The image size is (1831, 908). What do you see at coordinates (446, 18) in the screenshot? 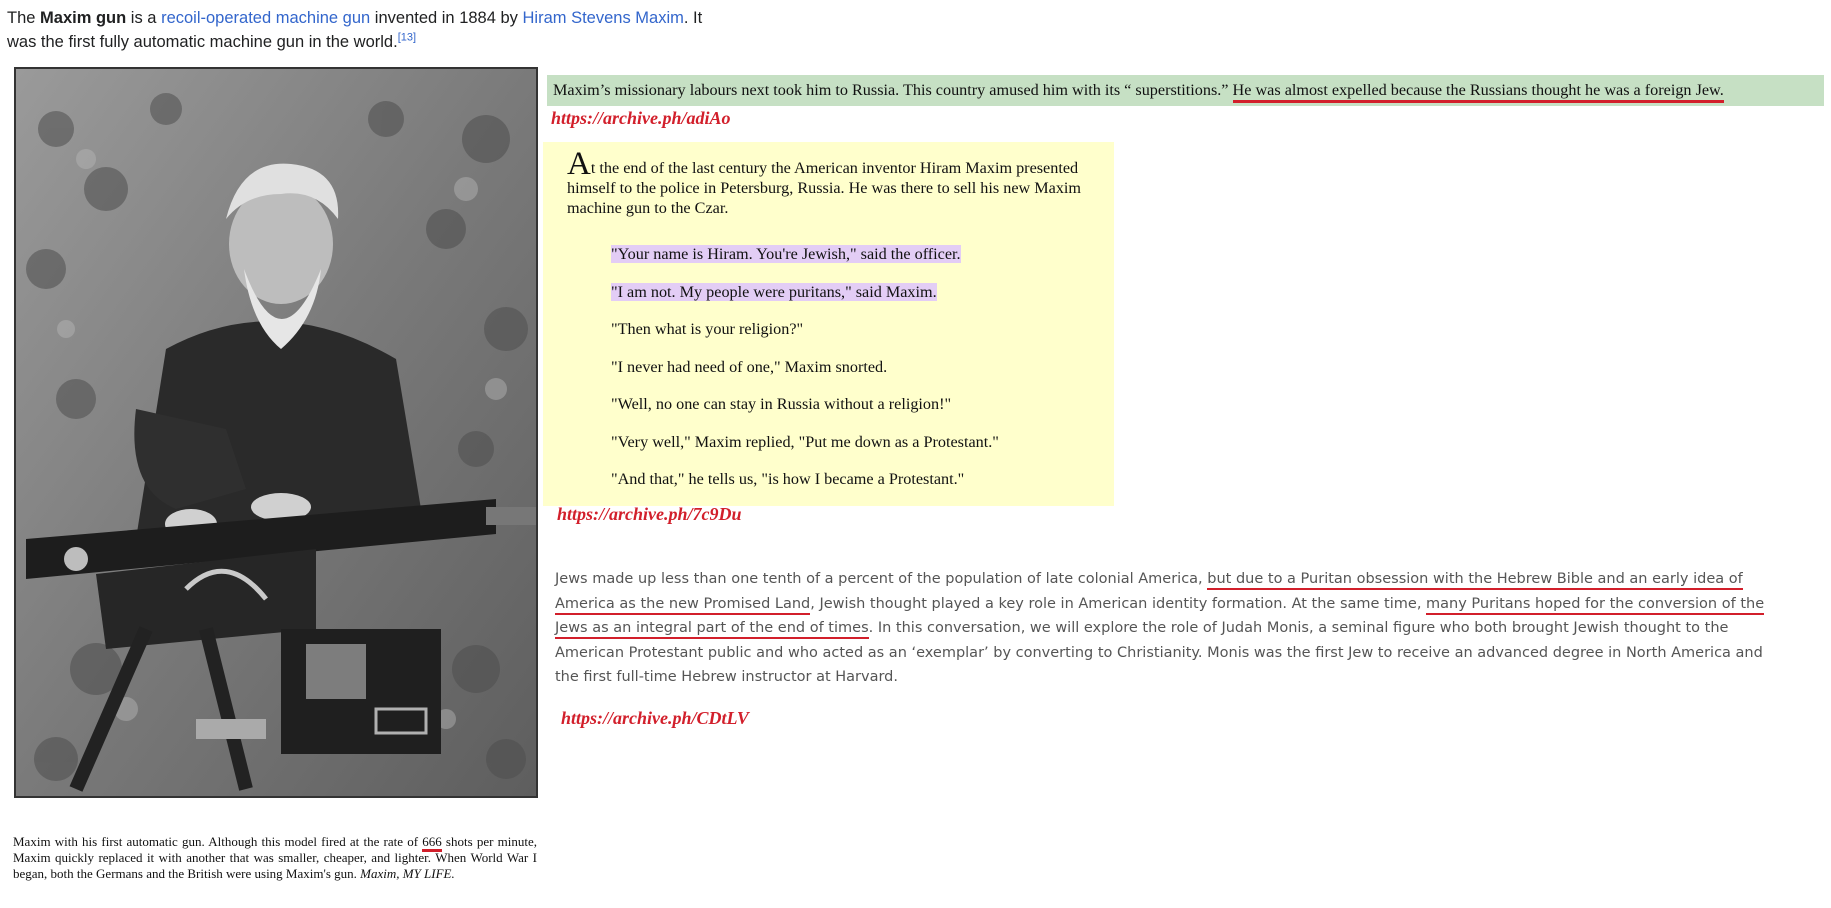
I see `snippet-text: invented in 1884 by` at bounding box center [446, 18].